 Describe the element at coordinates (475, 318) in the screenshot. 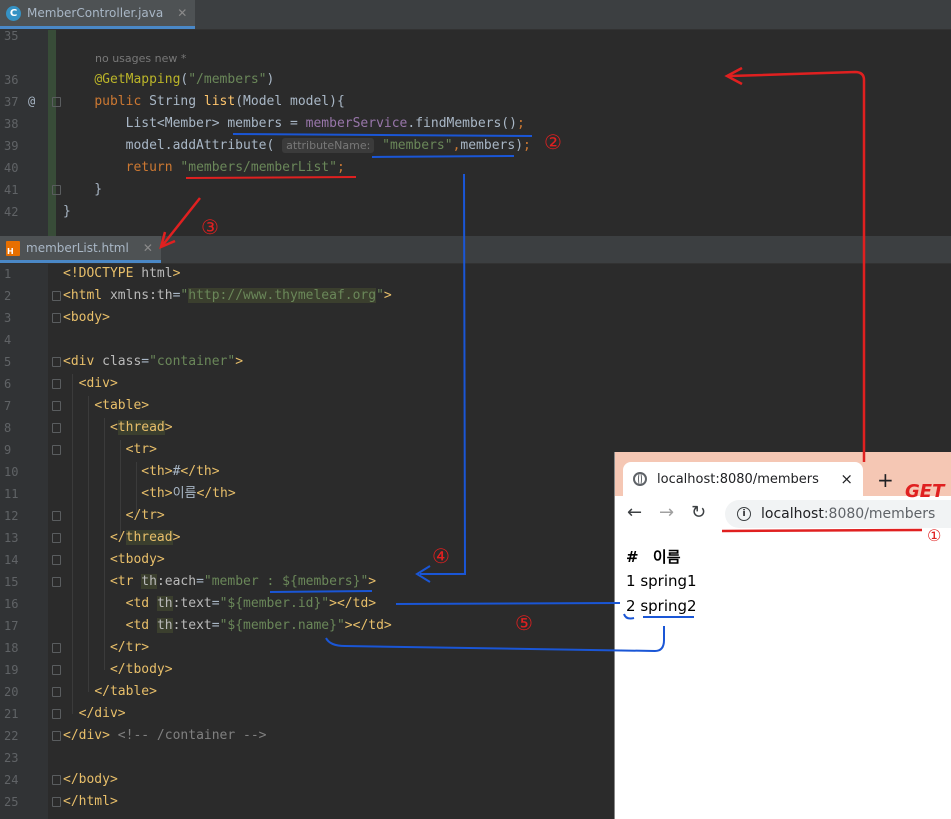

I see `code-line: 3 <body>` at that location.